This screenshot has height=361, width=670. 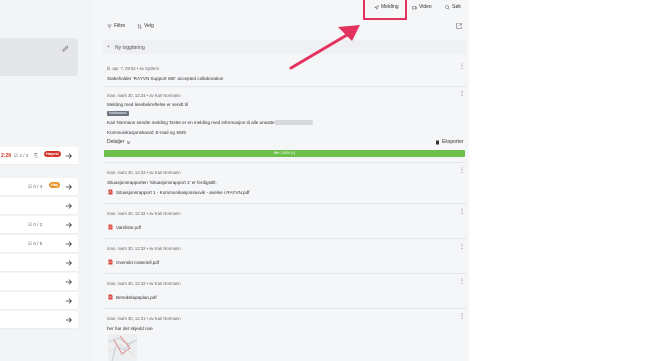 What do you see at coordinates (284, 47) in the screenshot?
I see `new-log-input: + Ny loggføring` at bounding box center [284, 47].